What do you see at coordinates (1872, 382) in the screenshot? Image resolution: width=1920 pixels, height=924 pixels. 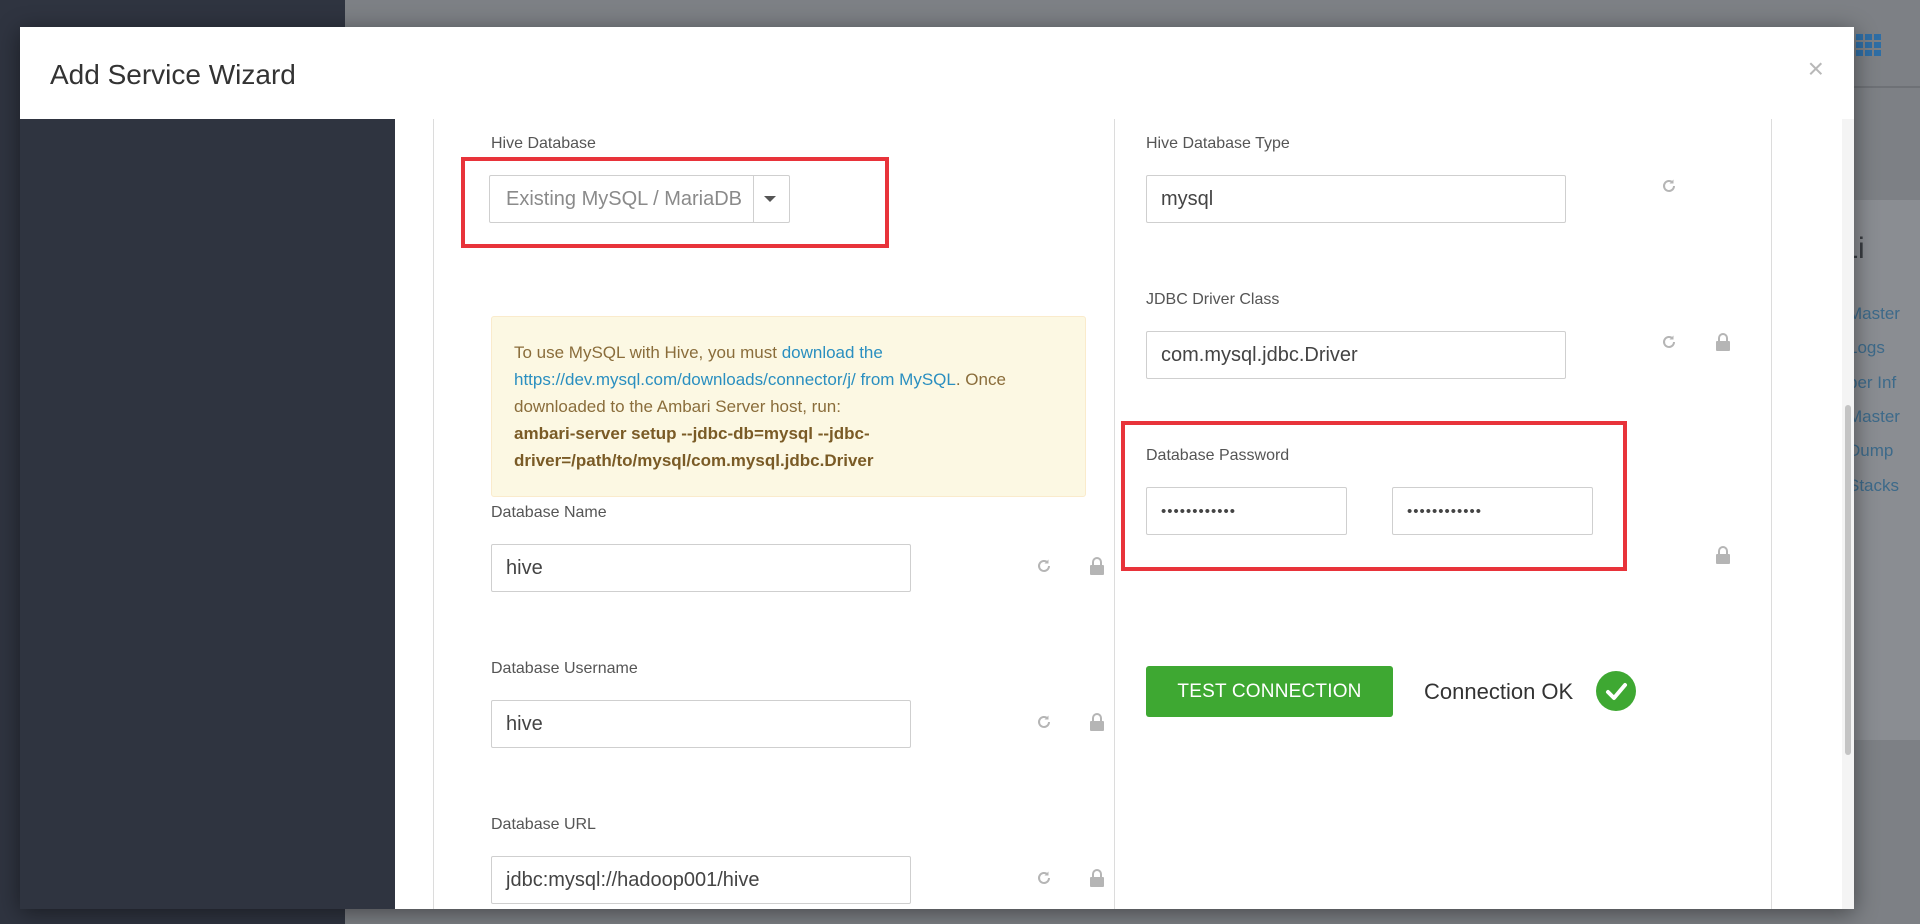 I see `background-quick-link: per Inf` at bounding box center [1872, 382].